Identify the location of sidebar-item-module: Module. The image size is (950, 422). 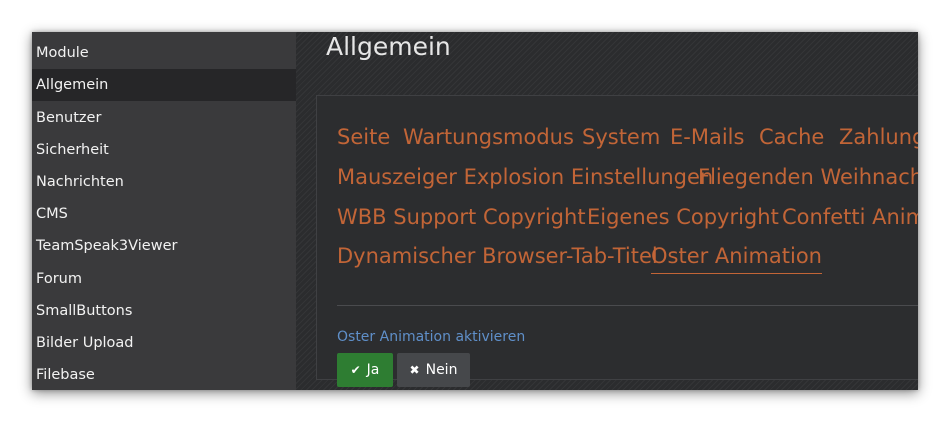
(164, 53).